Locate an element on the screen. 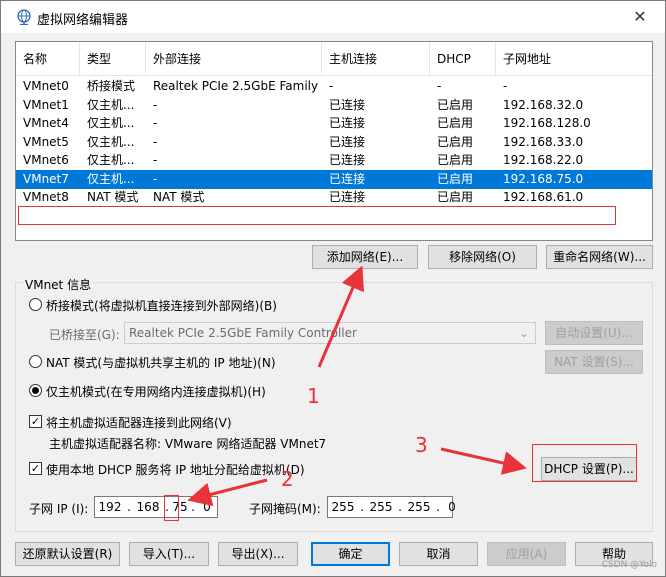  window-title: 虚拟网络编辑器 is located at coordinates (83, 20).